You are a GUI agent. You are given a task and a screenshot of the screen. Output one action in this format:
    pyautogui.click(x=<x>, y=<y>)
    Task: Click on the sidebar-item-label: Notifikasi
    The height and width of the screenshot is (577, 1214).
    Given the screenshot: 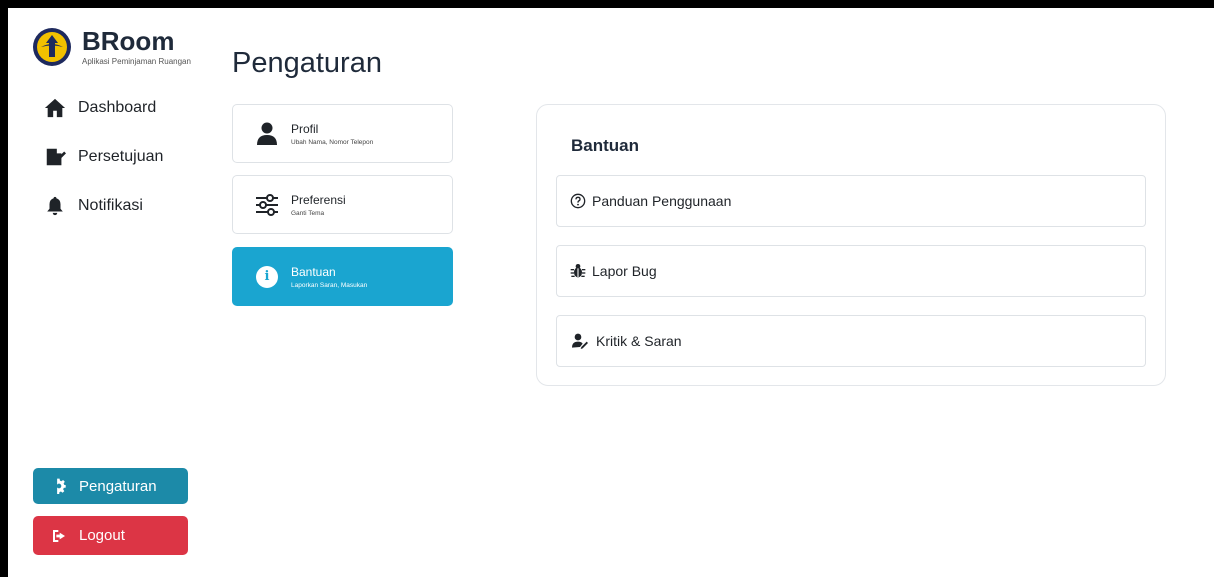 What is the action you would take?
    pyautogui.click(x=110, y=205)
    